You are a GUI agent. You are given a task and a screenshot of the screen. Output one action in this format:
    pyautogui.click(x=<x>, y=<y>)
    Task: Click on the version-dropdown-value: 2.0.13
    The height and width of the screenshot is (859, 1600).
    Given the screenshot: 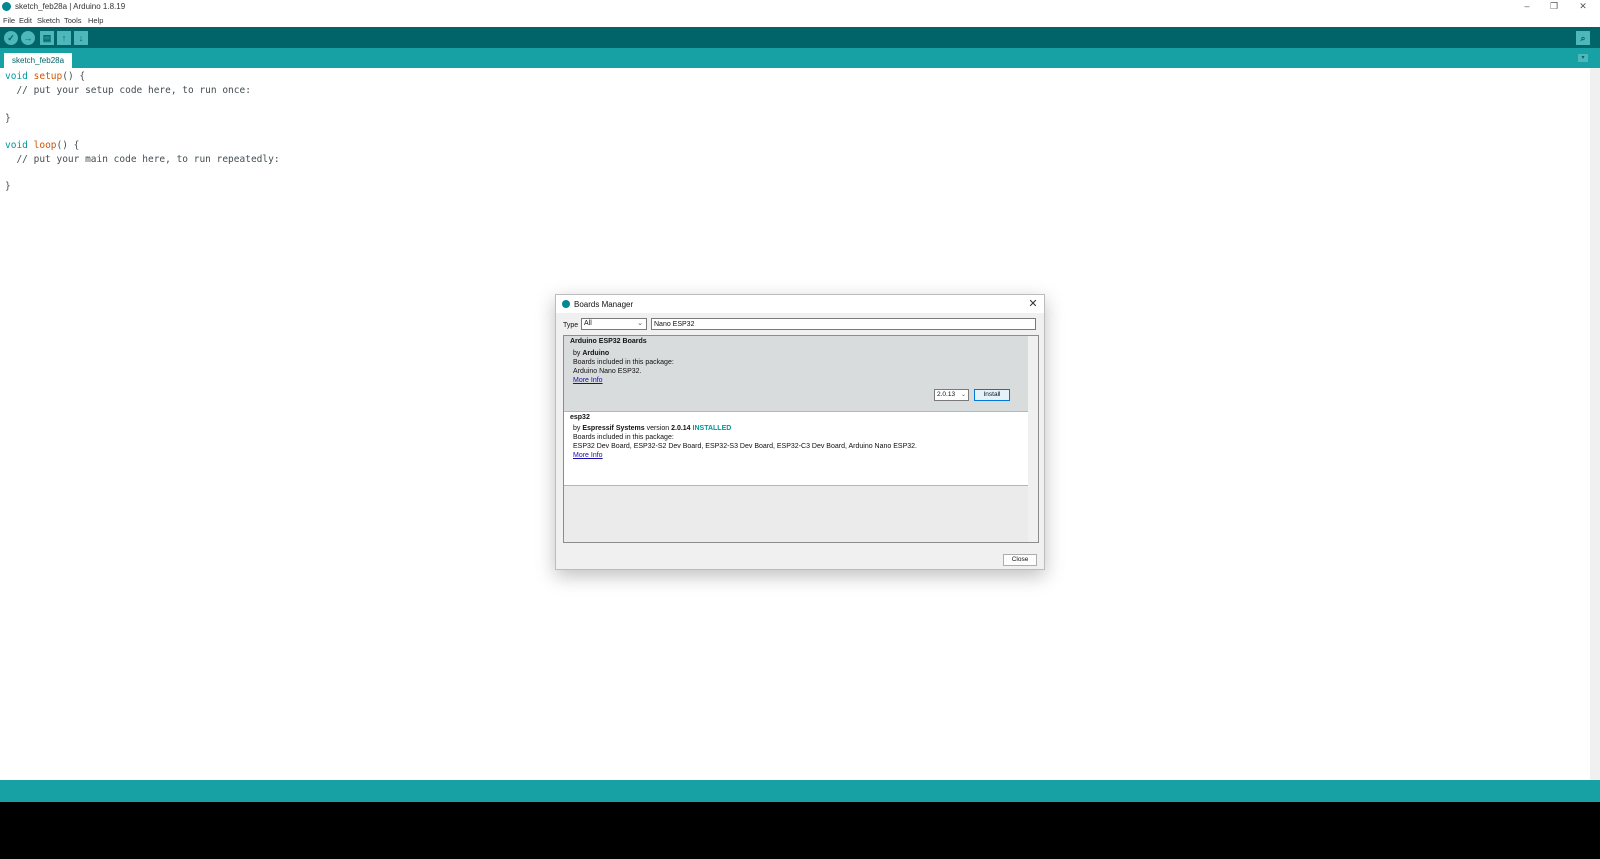 What is the action you would take?
    pyautogui.click(x=946, y=394)
    